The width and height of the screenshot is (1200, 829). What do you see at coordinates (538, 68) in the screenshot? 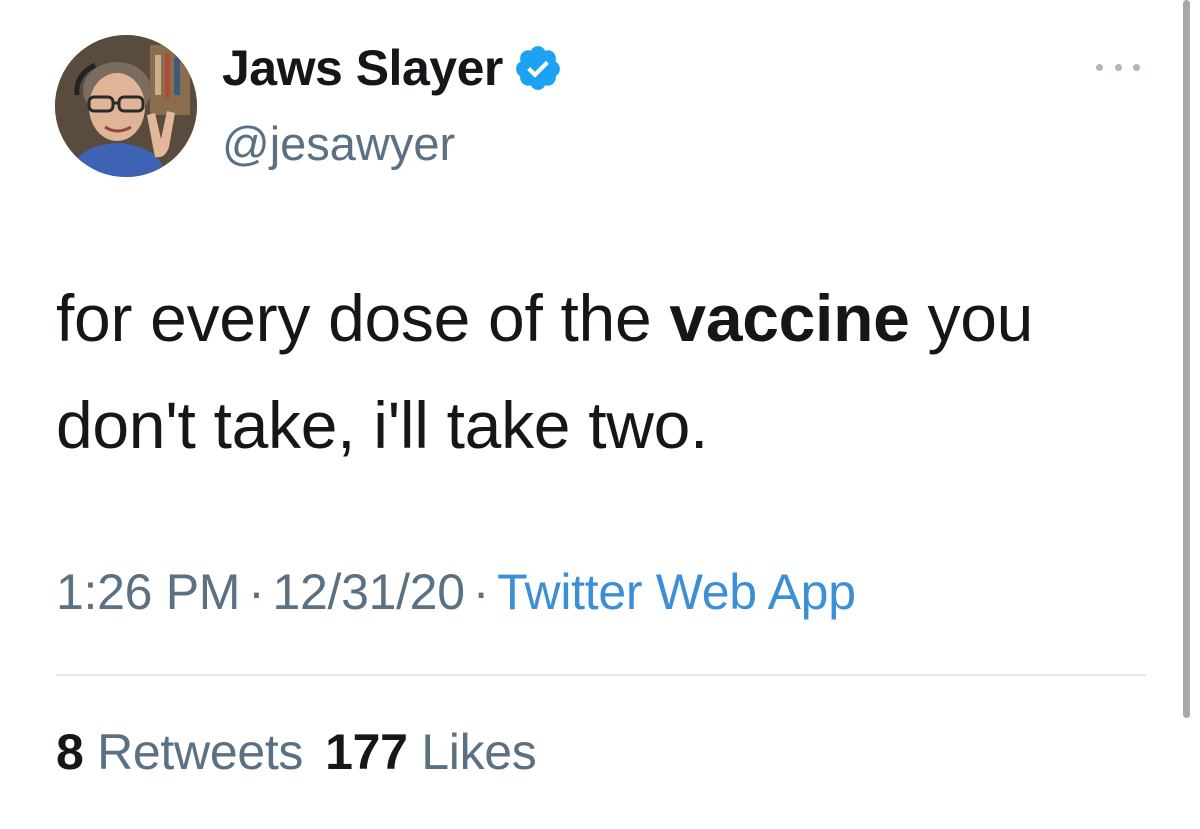
I see `verified-badge-icon` at bounding box center [538, 68].